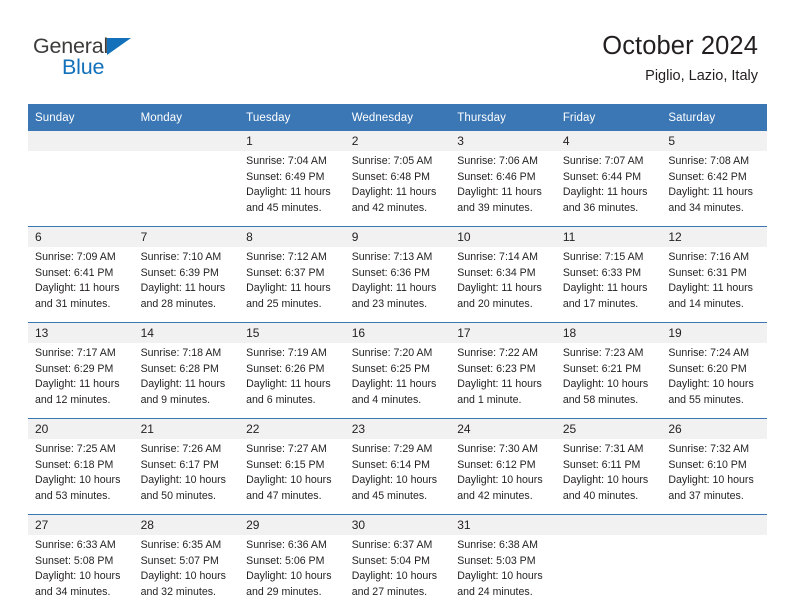 This screenshot has height=614, width=792. What do you see at coordinates (391, 176) in the screenshot?
I see `sunset-text: Sunset: 6:48 PM` at bounding box center [391, 176].